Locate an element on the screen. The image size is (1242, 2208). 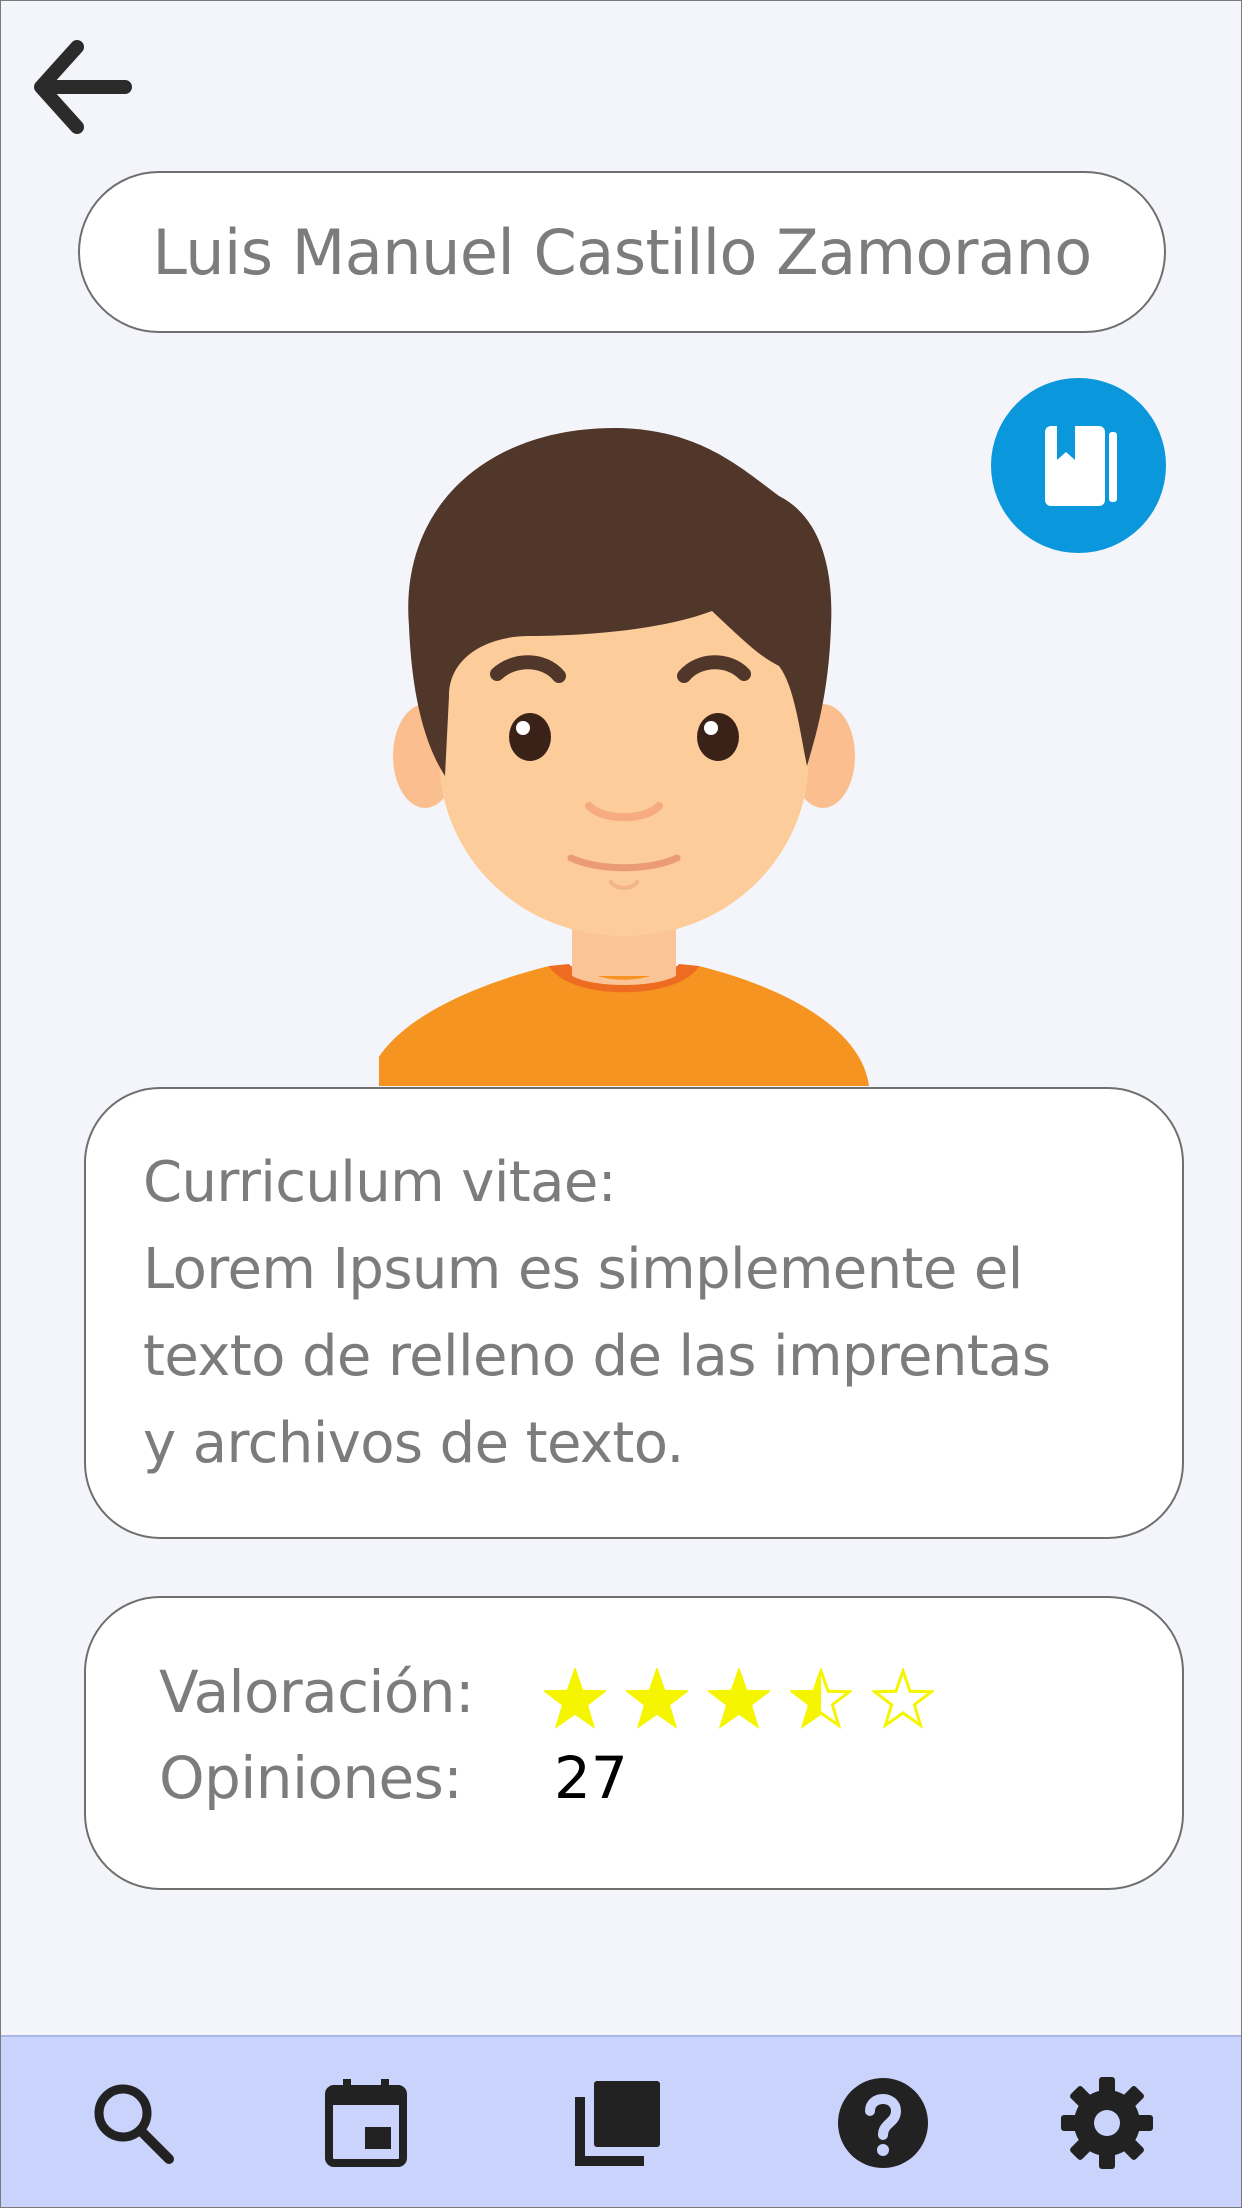
cv-button is located at coordinates (1078, 465).